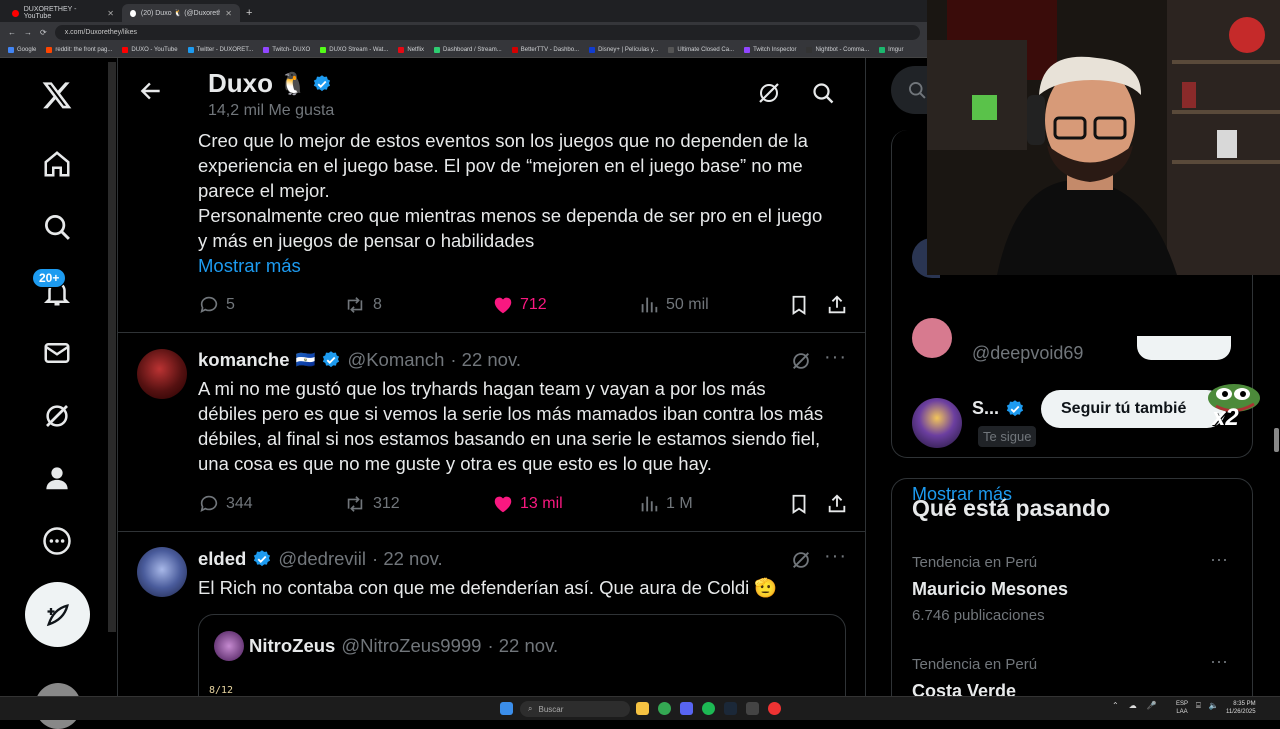  Describe the element at coordinates (22, 49) in the screenshot. I see `bookmark-item: Google` at that location.